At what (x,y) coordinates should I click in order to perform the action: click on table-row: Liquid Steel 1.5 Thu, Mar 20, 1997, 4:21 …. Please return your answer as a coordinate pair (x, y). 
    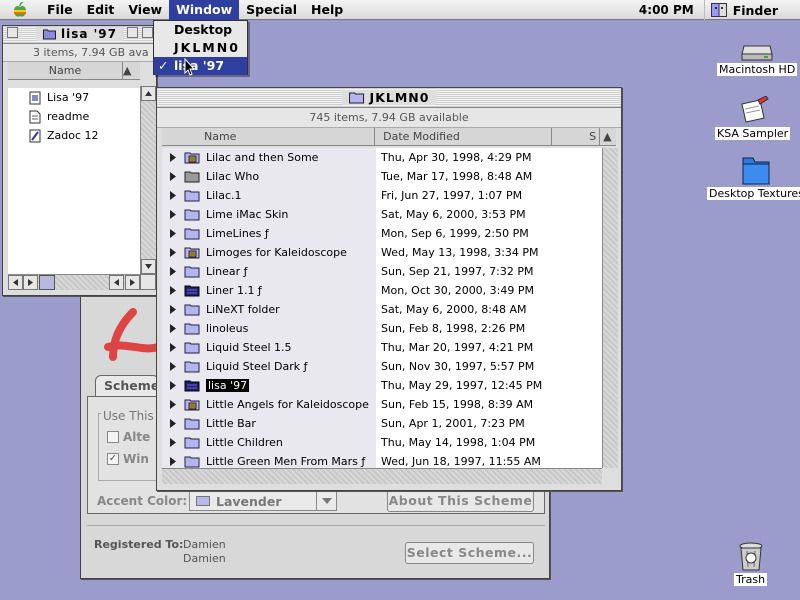
    Looking at the image, I should click on (382, 347).